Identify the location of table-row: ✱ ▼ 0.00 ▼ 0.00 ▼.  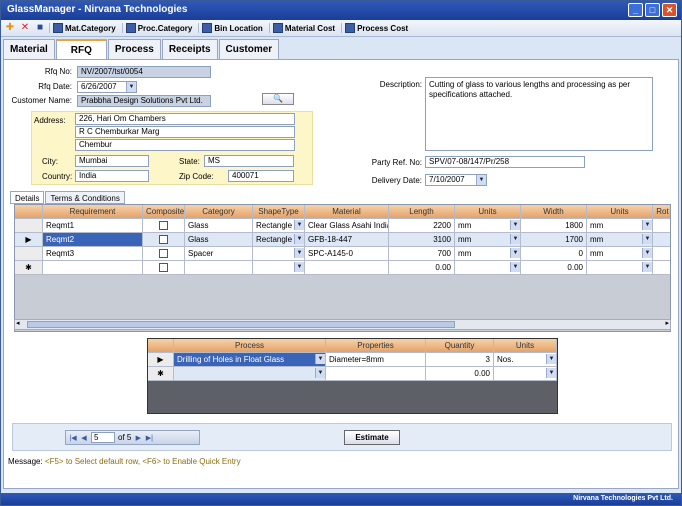
(342, 268).